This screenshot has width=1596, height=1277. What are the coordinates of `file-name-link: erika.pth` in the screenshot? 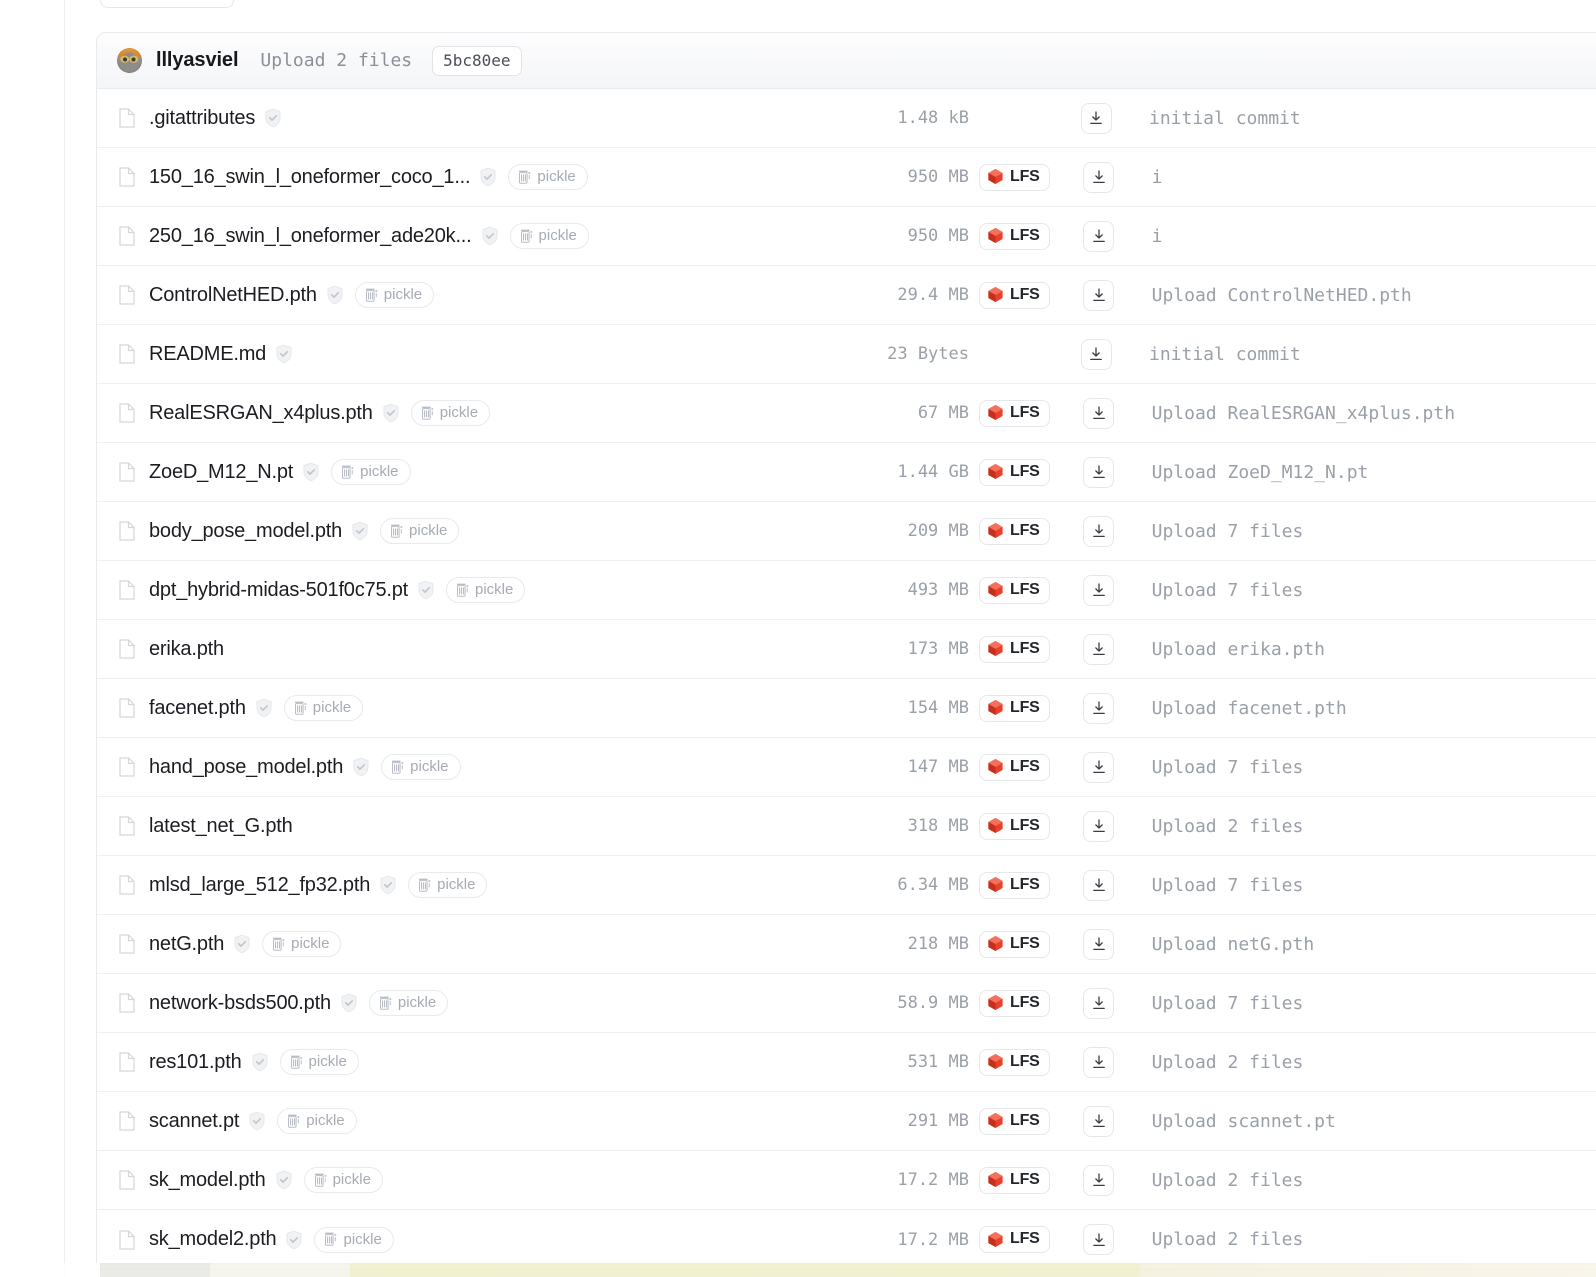 It's located at (186, 649).